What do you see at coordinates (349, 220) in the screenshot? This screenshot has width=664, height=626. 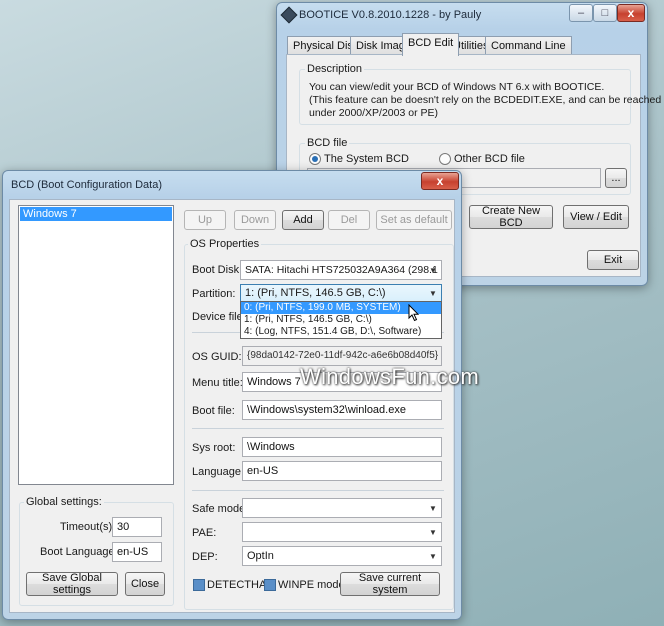 I see `del-button: Del` at bounding box center [349, 220].